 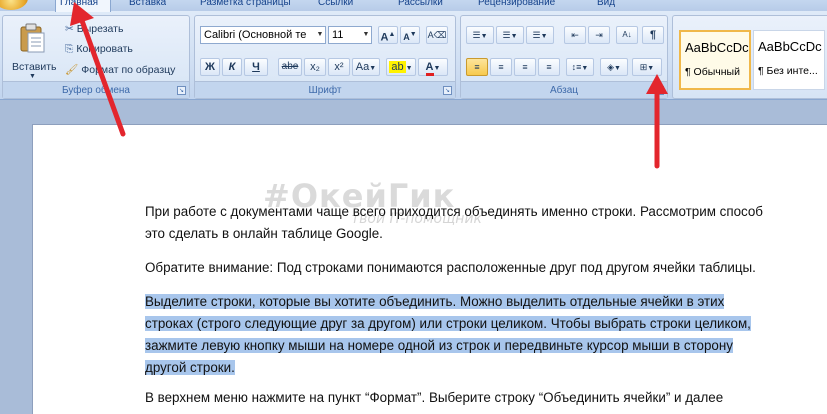 I want to click on justify-icon: ≡, so click(x=549, y=67).